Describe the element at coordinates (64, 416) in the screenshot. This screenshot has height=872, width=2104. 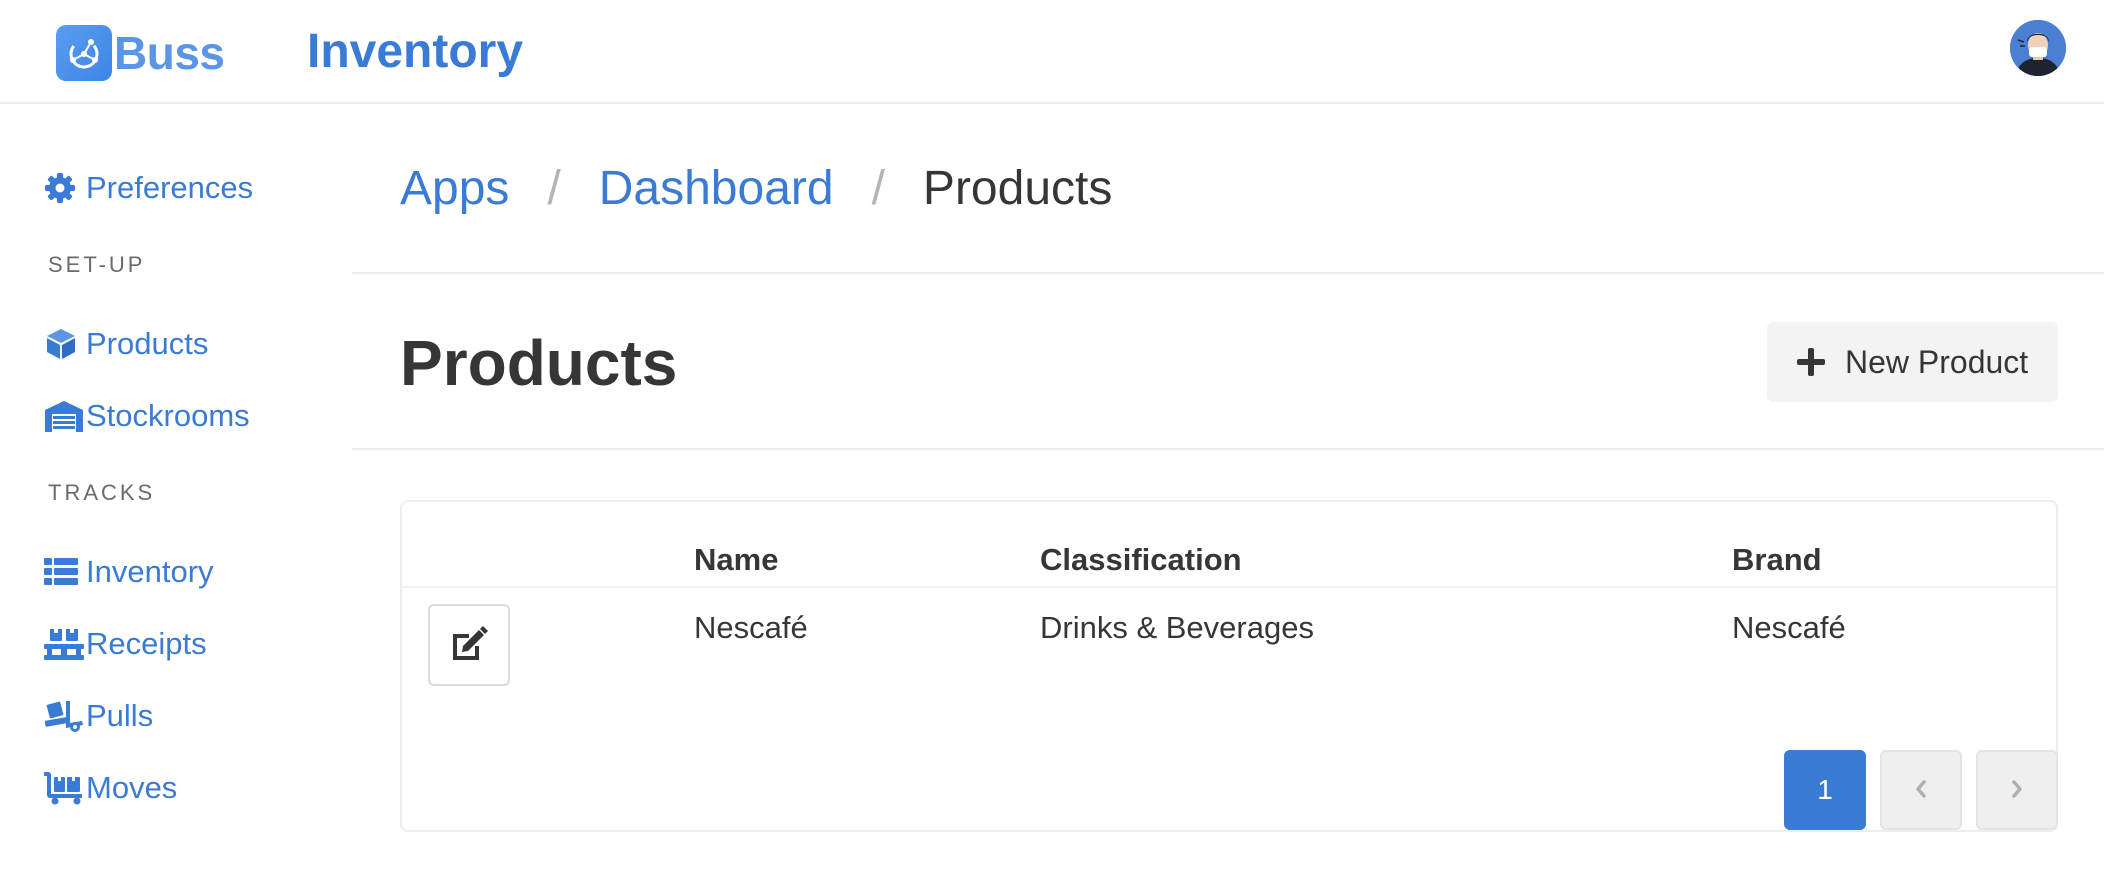
I see `warehouse-icon` at that location.